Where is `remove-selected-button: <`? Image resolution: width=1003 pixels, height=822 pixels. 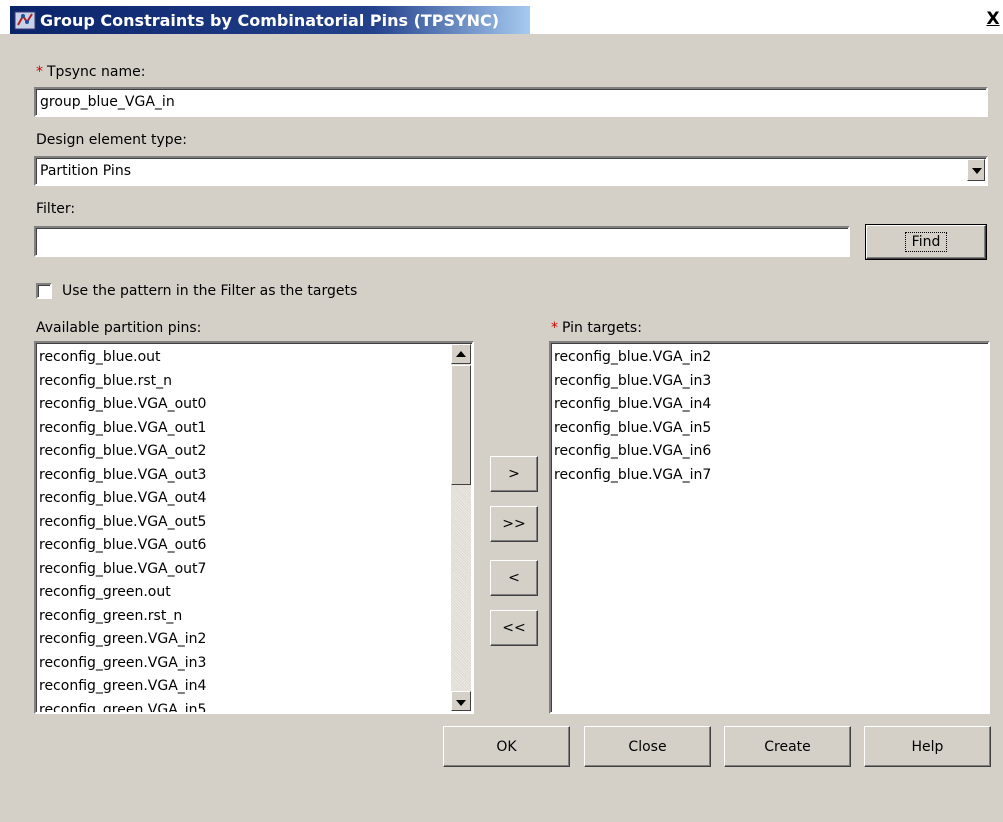
remove-selected-button: < is located at coordinates (514, 578).